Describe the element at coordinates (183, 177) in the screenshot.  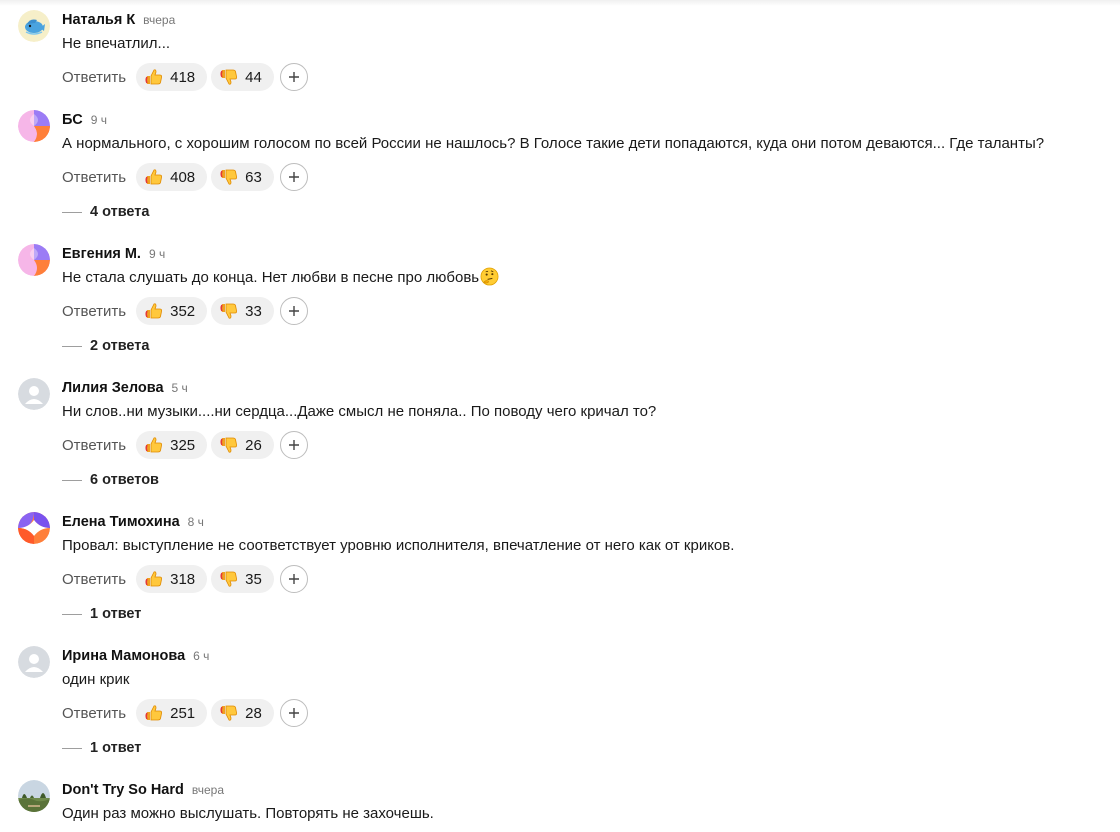
I see `like-count: 408` at that location.